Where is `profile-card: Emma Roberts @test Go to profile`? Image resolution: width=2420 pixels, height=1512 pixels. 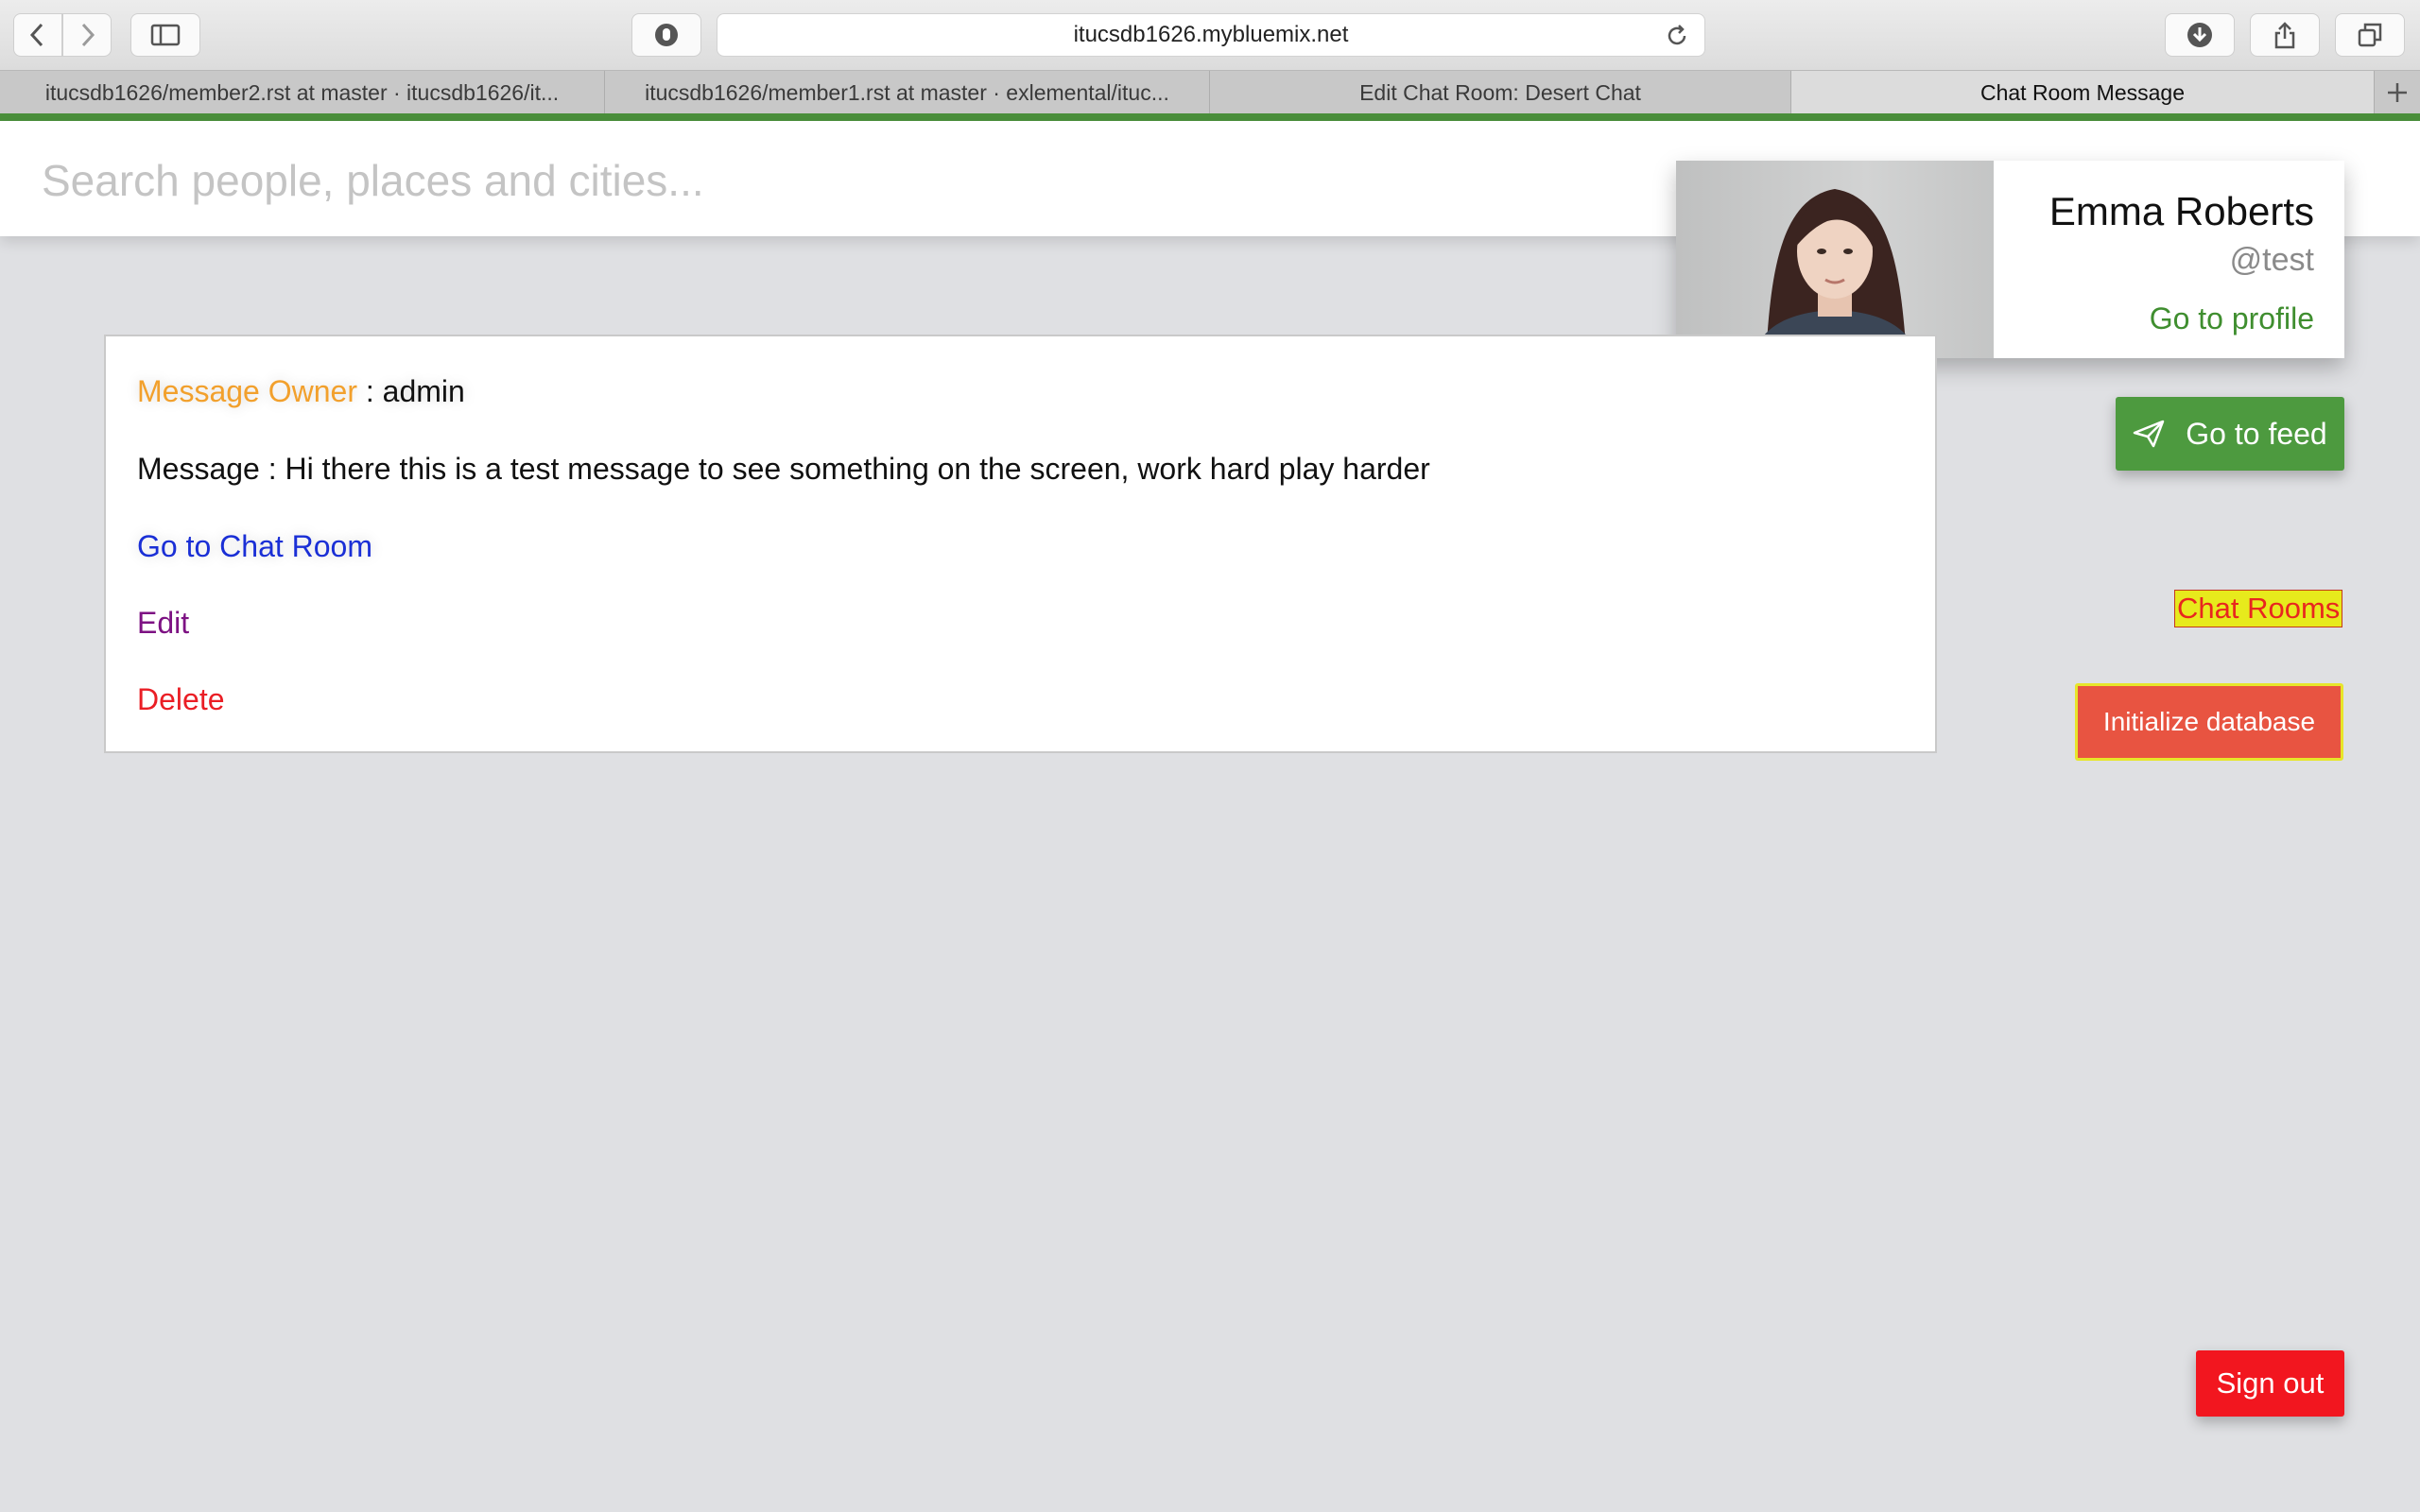 profile-card: Emma Roberts @test Go to profile is located at coordinates (2010, 259).